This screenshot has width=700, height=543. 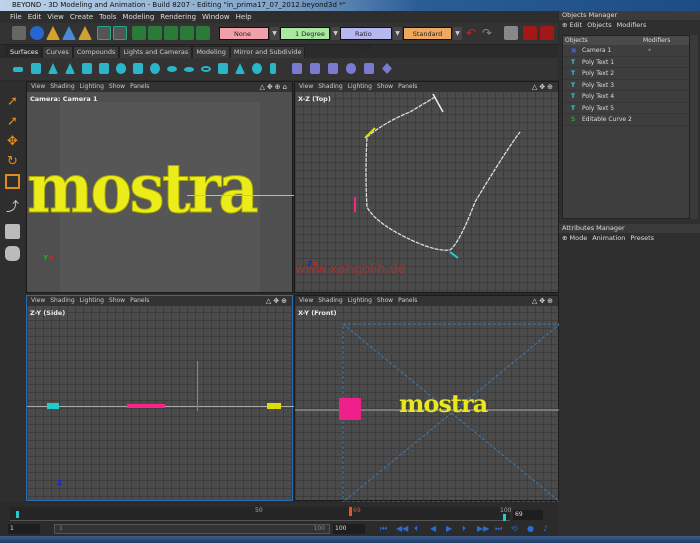 I want to click on viewport-nav-icons: △✥⊕⌂, so click(x=274, y=87).